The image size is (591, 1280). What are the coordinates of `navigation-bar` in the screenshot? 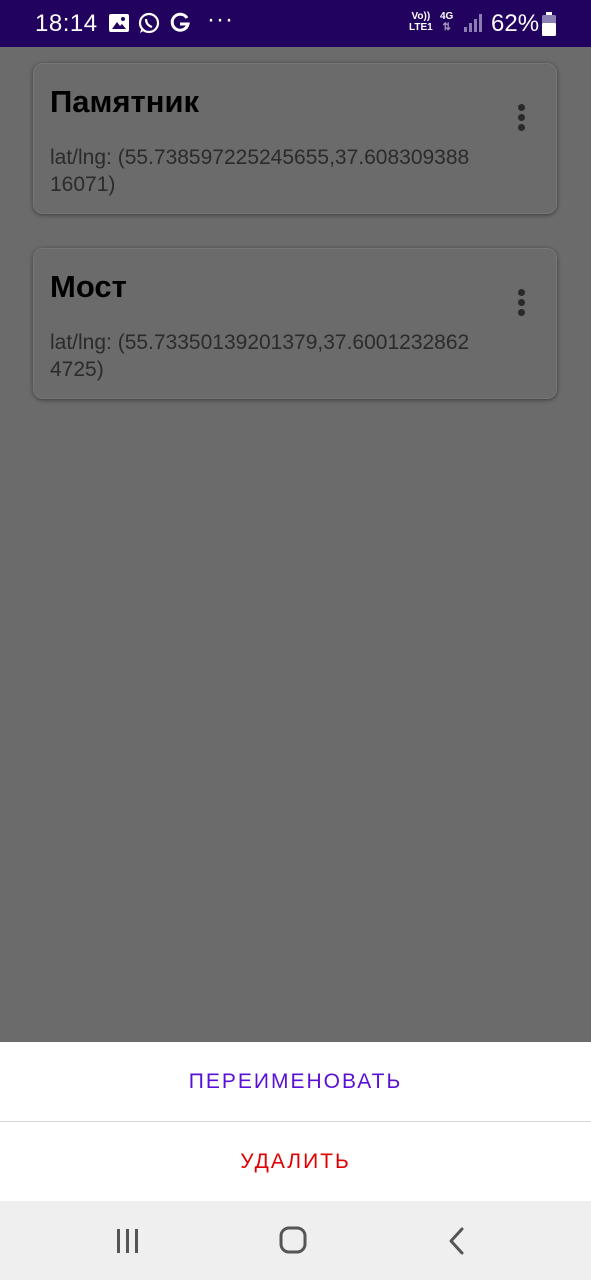 It's located at (295, 1240).